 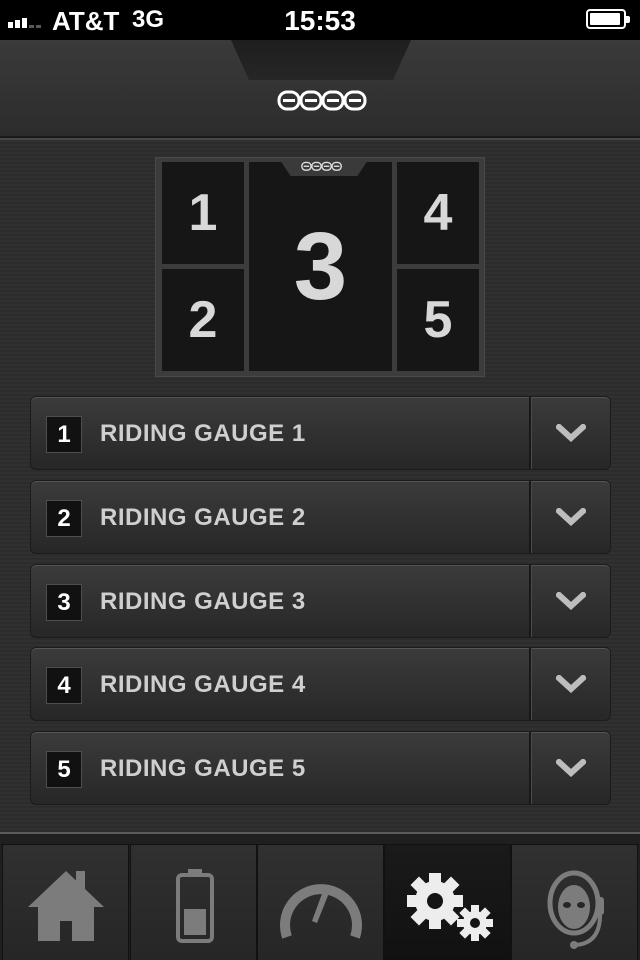 I want to click on gauge-layout-preview: 1 2 3 4 5, so click(x=320, y=267).